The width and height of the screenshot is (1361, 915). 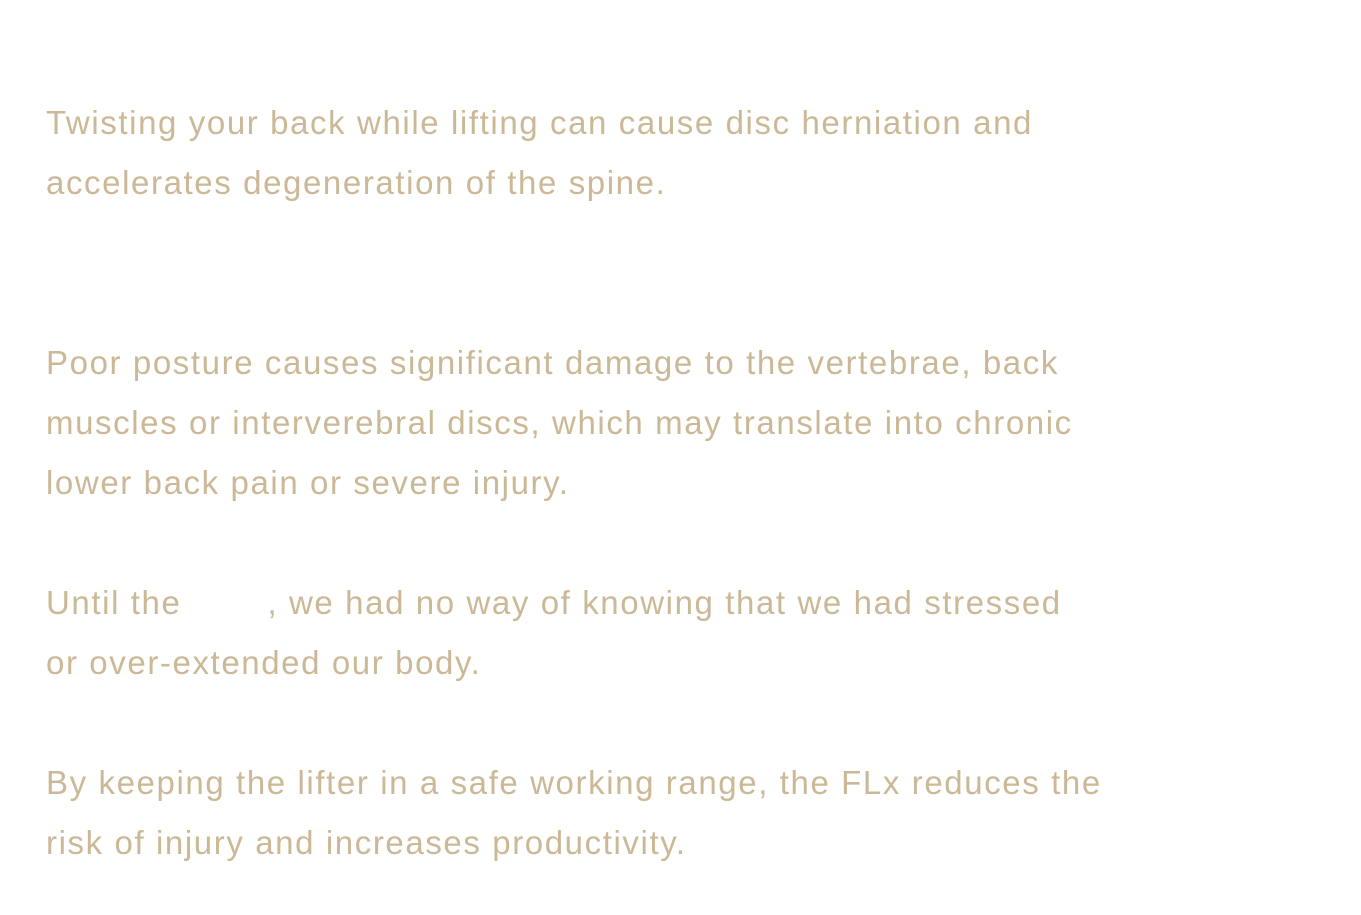 What do you see at coordinates (114, 602) in the screenshot?
I see `paragraph-text-start: Until the` at bounding box center [114, 602].